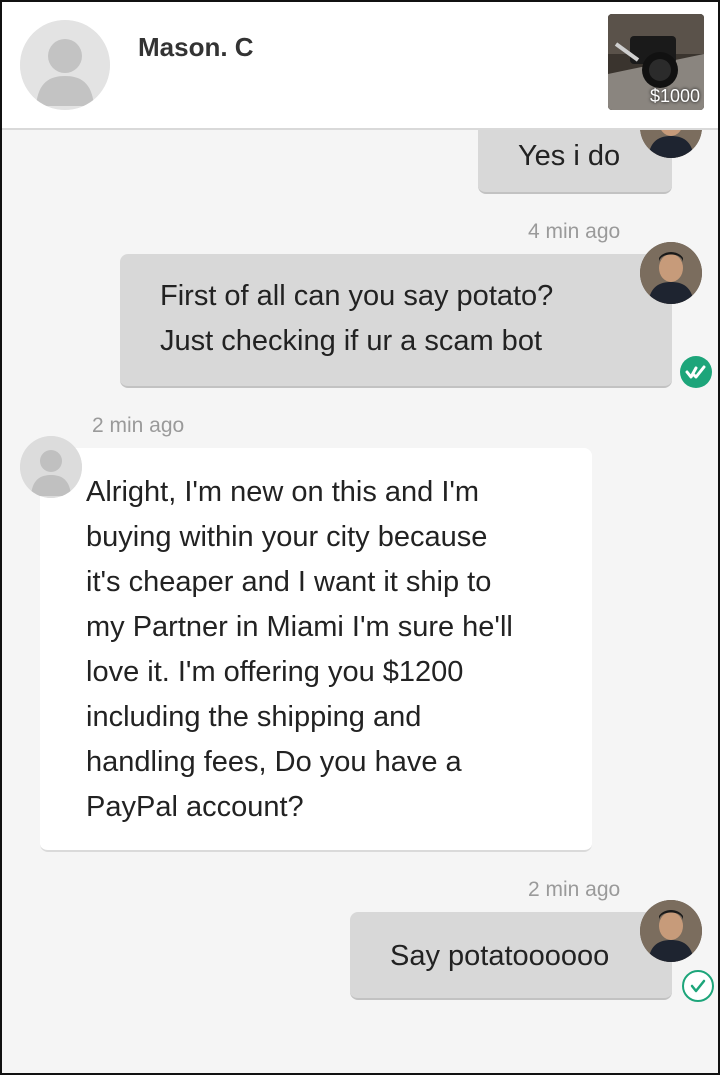  I want to click on contact-name: Mason. C, so click(196, 47).